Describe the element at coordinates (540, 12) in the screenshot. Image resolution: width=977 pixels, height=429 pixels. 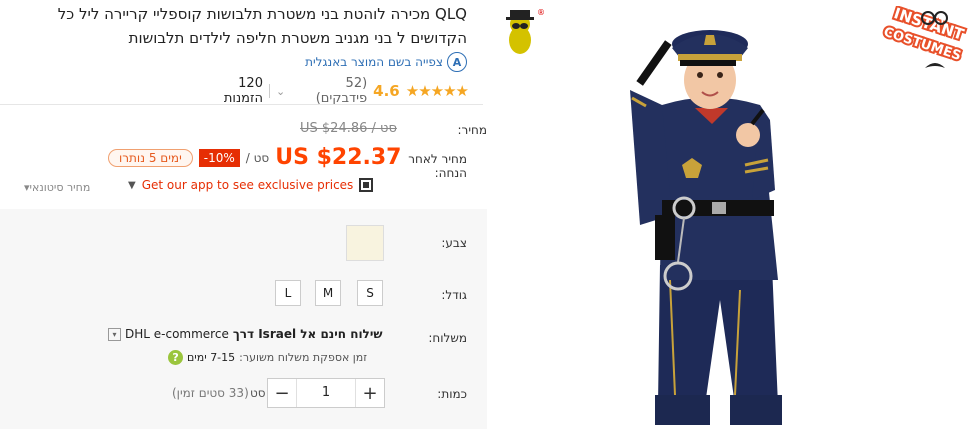
I see `registered-mark: ®` at that location.